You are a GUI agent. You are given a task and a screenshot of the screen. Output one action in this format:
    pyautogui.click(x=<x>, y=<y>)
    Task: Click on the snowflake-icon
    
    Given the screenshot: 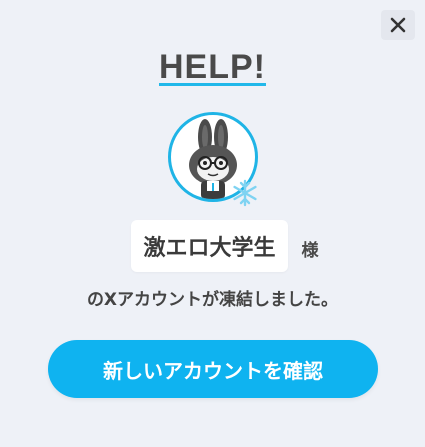 What is the action you would take?
    pyautogui.click(x=245, y=193)
    